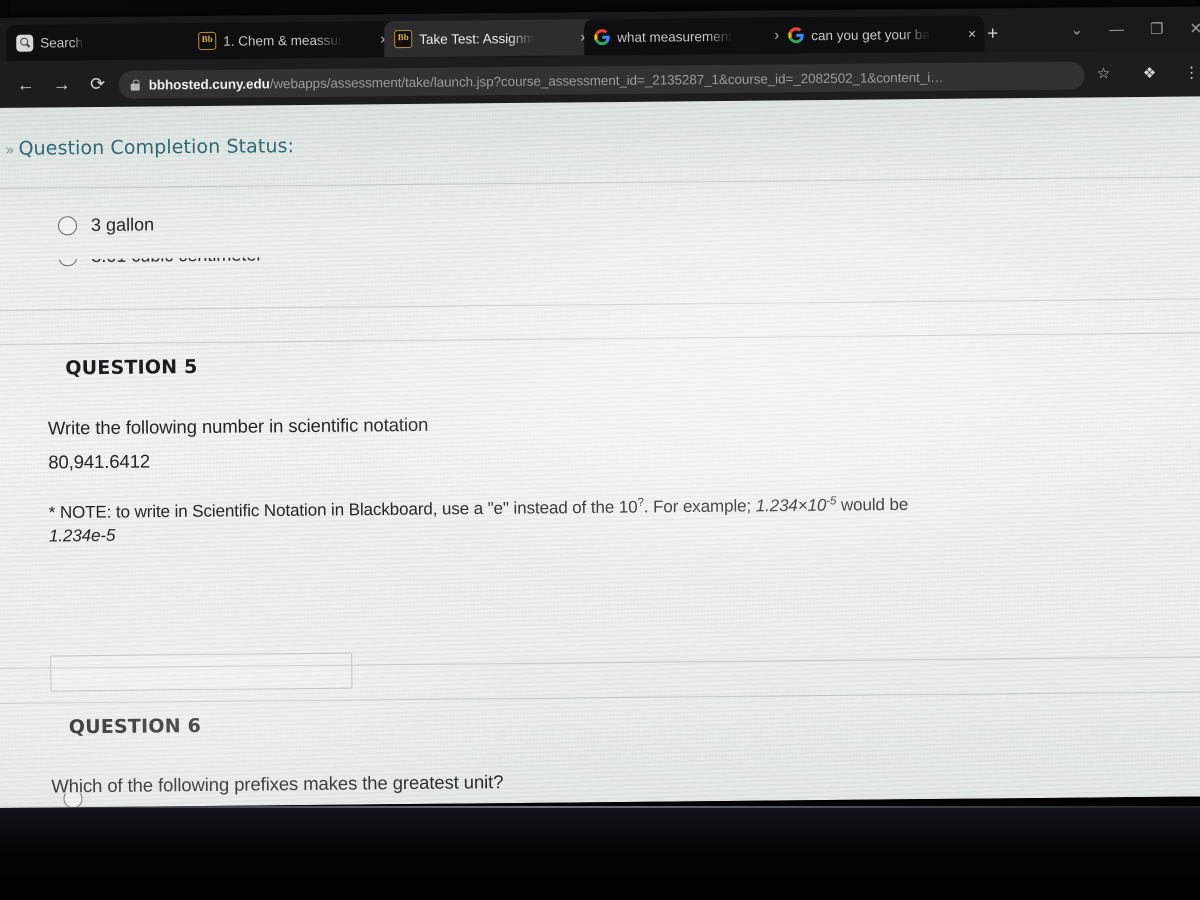  Describe the element at coordinates (600, 854) in the screenshot. I see `monitor-bottom-bezel` at that location.